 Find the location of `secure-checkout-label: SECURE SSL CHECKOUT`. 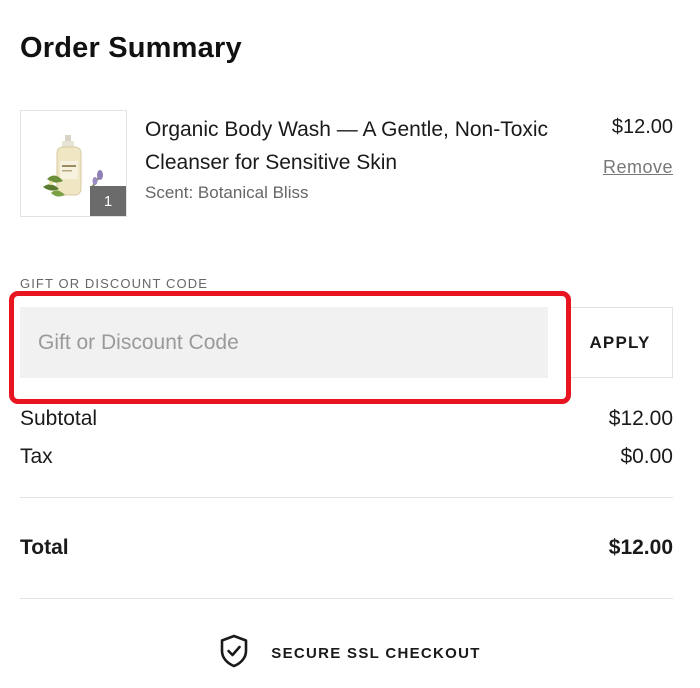

secure-checkout-label: SECURE SSL CHECKOUT is located at coordinates (376, 653).